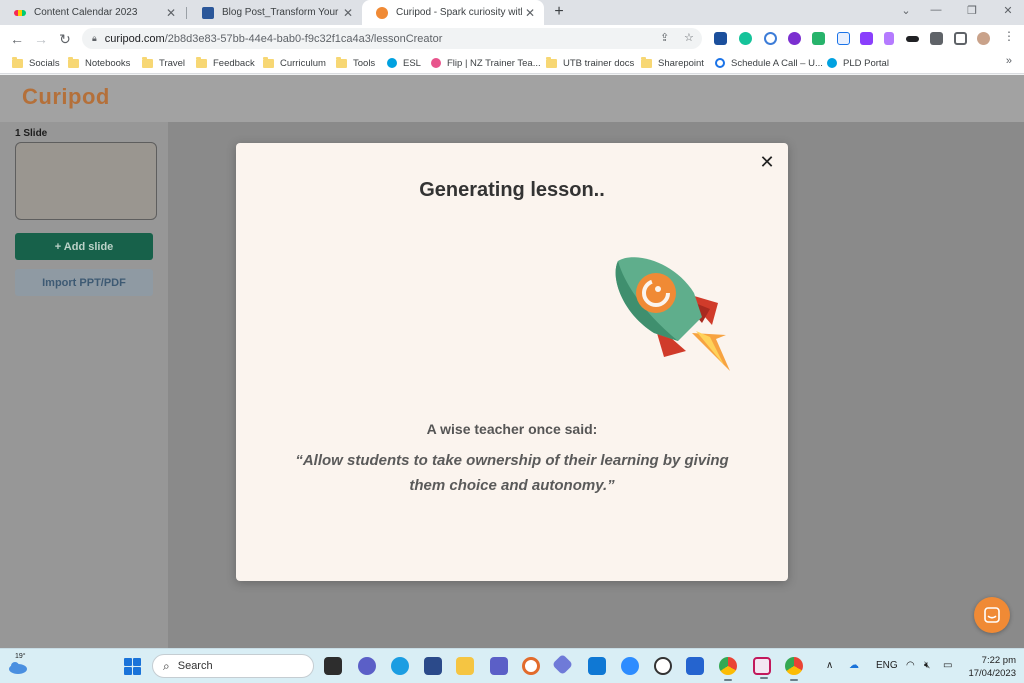  What do you see at coordinates (672, 63) in the screenshot?
I see `bookmark-sharepoint: Sharepoint` at bounding box center [672, 63].